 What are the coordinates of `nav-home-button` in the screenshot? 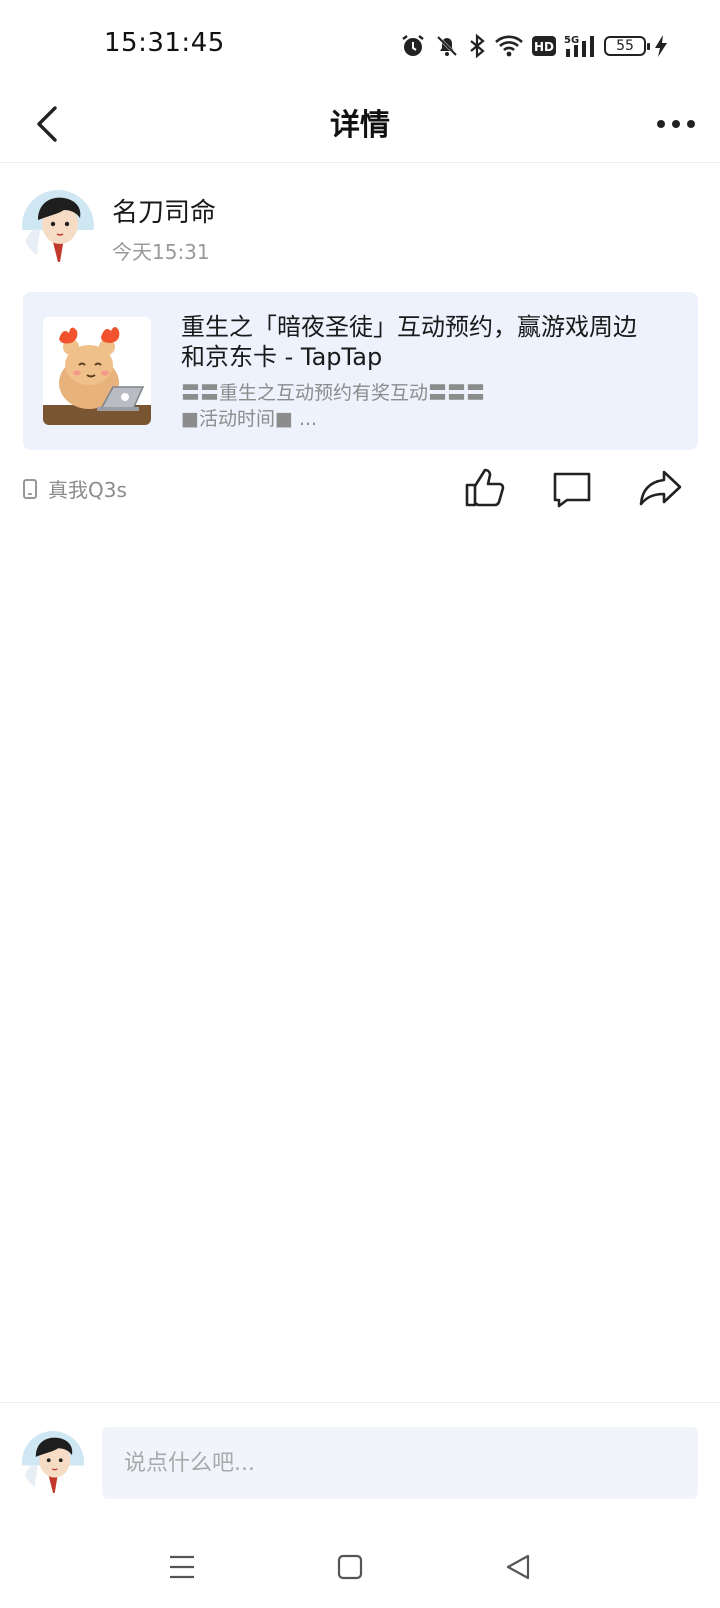 It's located at (350, 1567).